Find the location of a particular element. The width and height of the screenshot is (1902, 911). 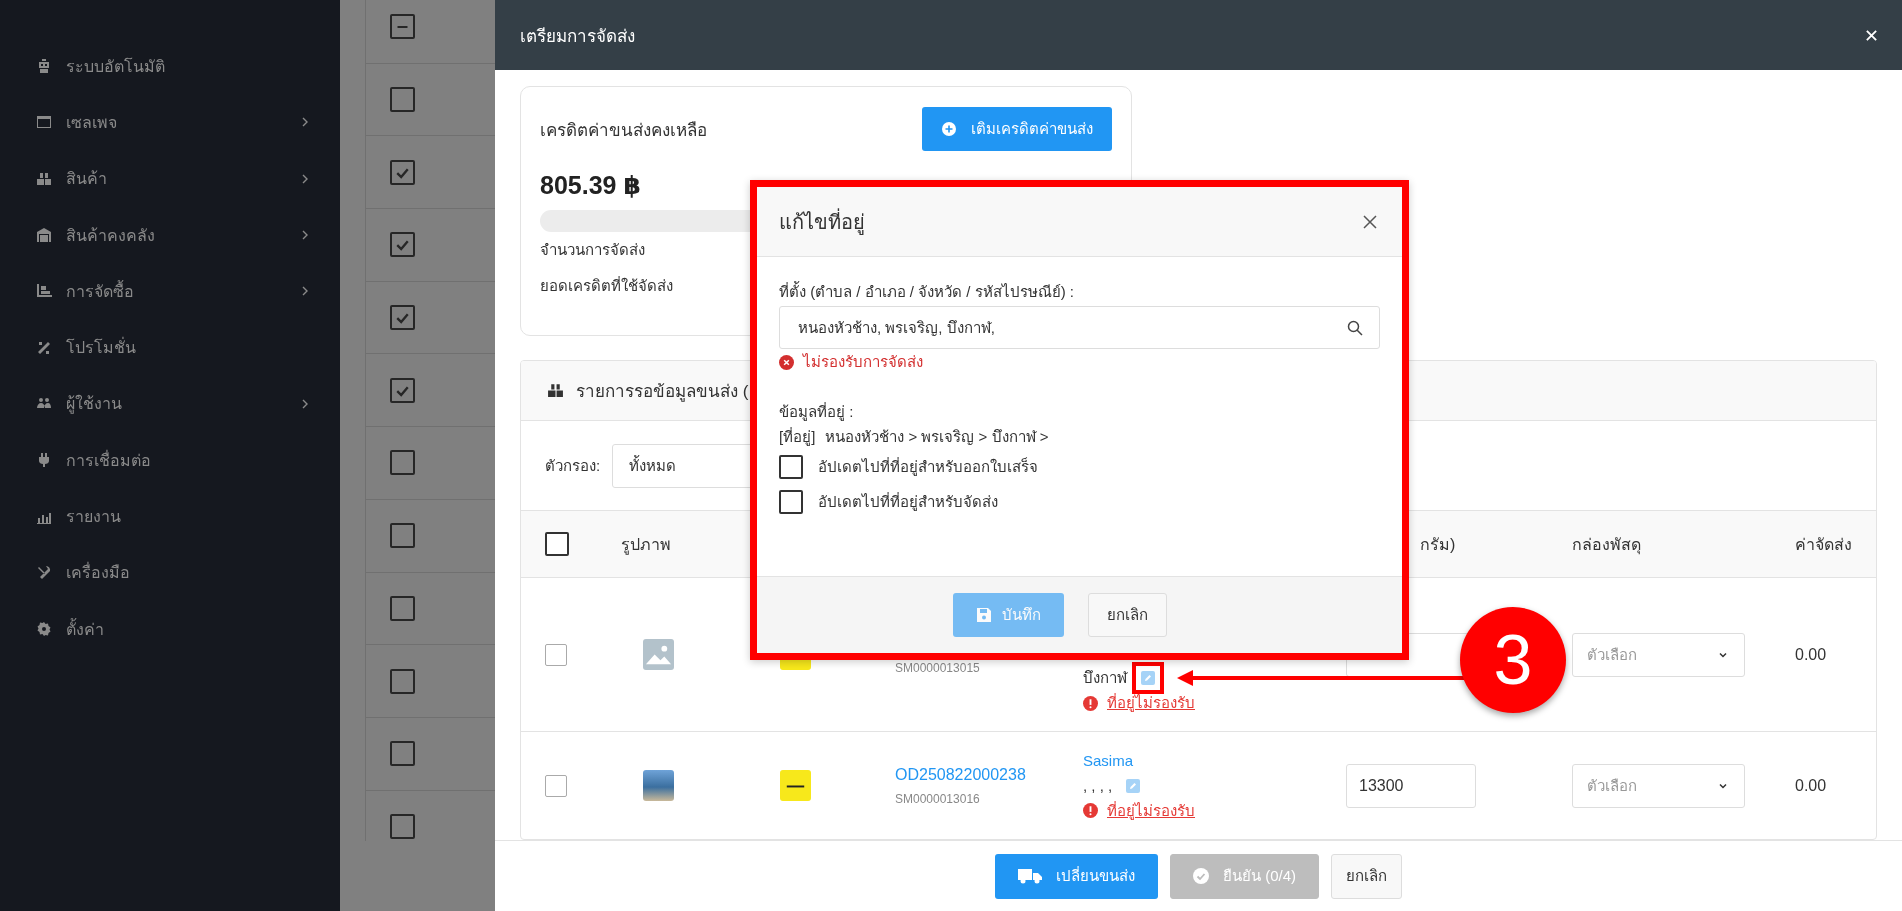

sidebar-item: โปรโมชั่น is located at coordinates (170, 347).